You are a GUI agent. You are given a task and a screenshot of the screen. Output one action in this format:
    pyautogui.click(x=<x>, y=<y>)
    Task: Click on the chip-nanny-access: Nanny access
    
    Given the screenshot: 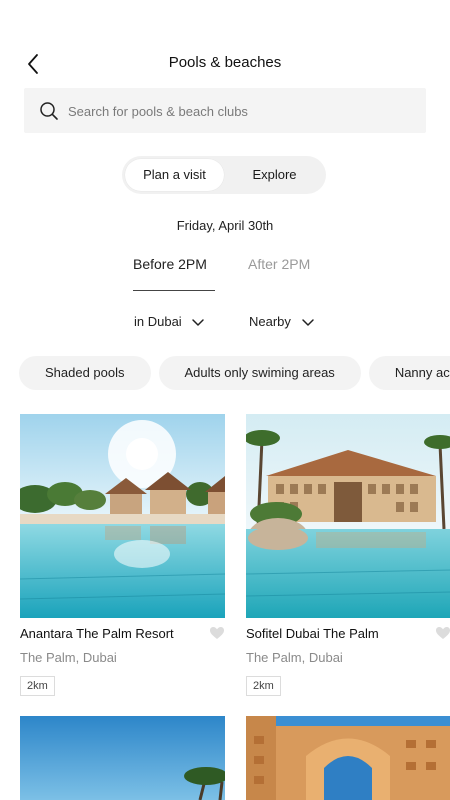 What is the action you would take?
    pyautogui.click(x=409, y=373)
    